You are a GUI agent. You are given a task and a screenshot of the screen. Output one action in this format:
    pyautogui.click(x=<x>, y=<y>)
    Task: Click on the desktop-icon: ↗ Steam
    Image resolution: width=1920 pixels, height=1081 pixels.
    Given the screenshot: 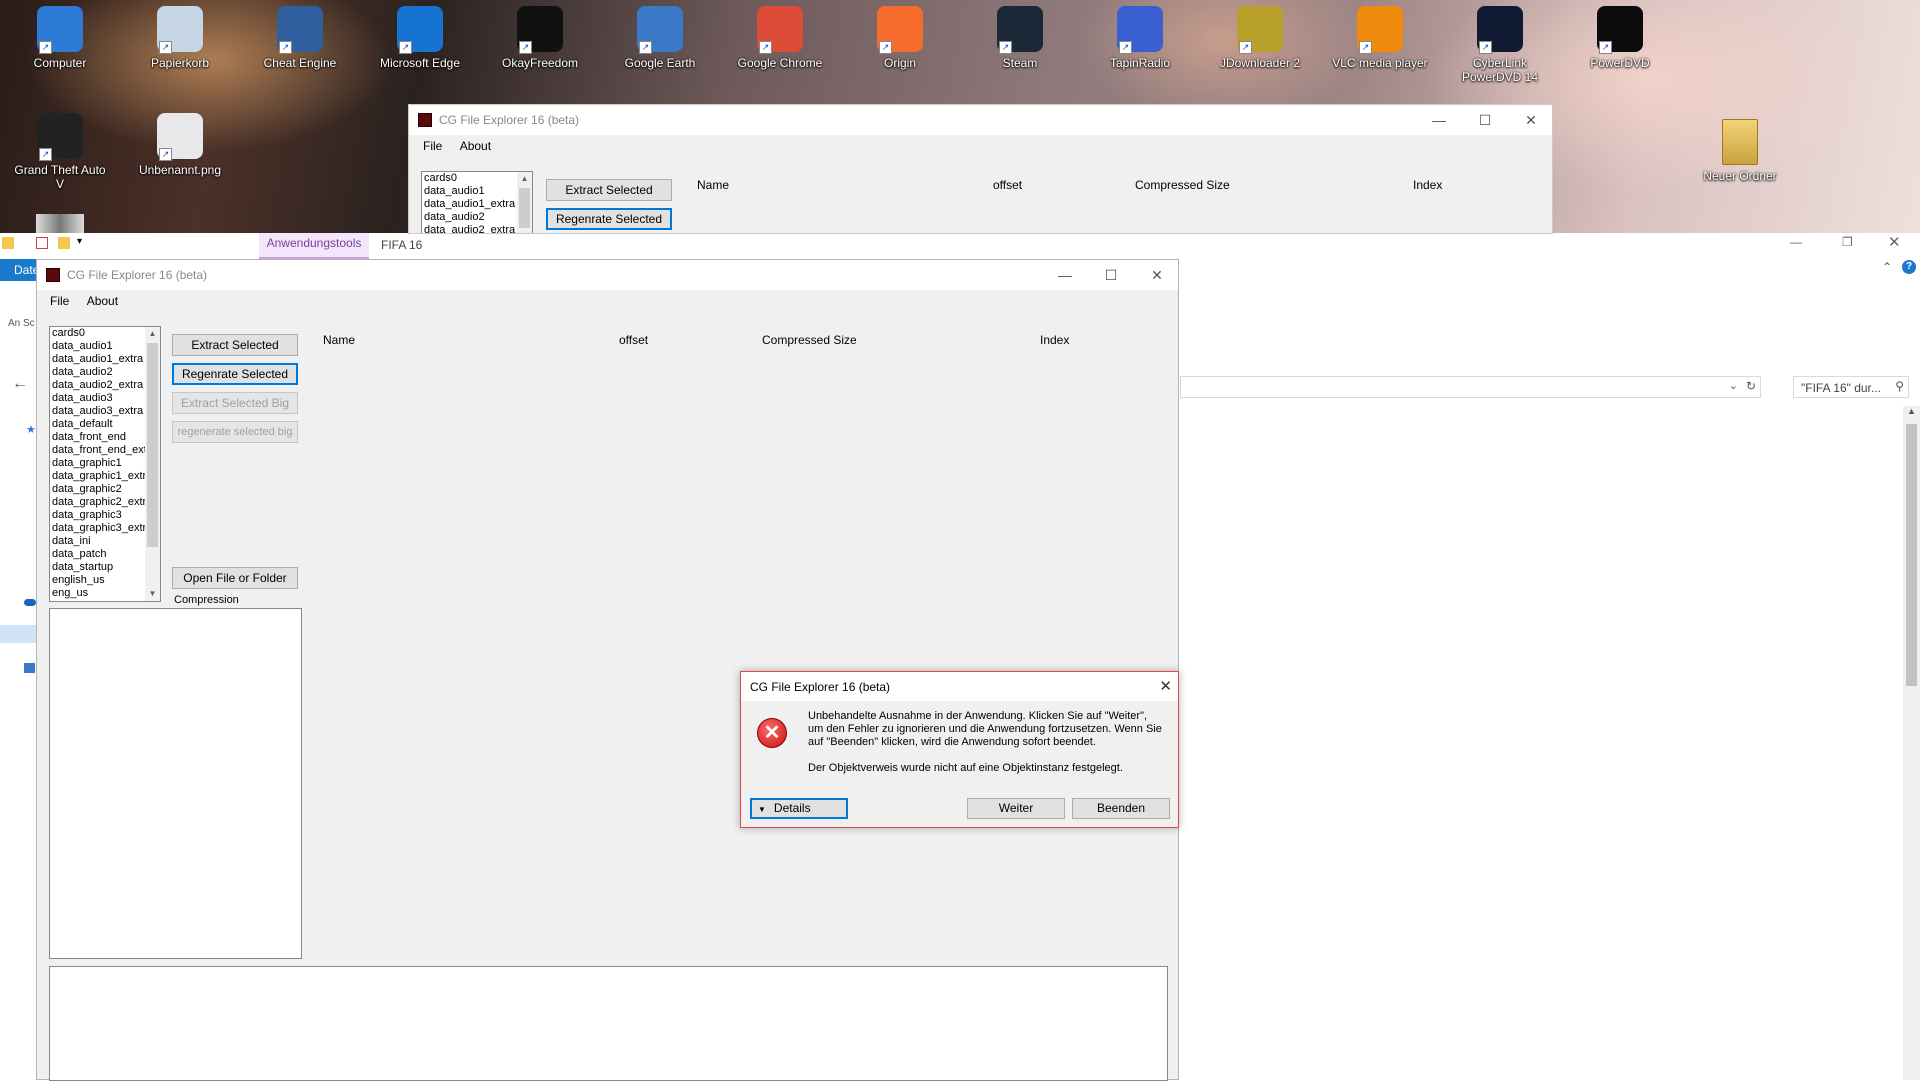 What is the action you would take?
    pyautogui.click(x=1020, y=35)
    